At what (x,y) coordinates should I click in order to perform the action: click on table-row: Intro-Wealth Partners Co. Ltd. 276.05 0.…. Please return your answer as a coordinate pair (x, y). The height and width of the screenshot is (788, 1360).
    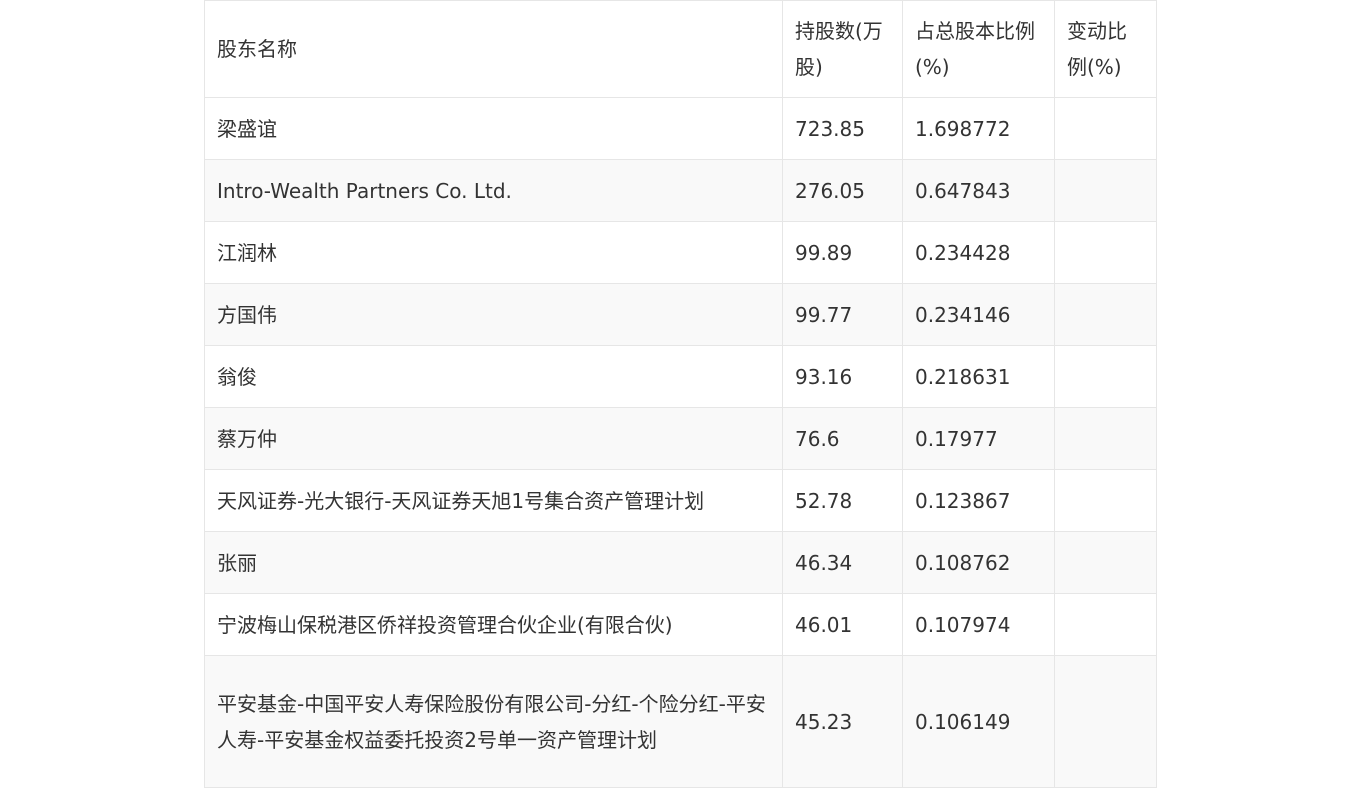
    Looking at the image, I should click on (680, 190).